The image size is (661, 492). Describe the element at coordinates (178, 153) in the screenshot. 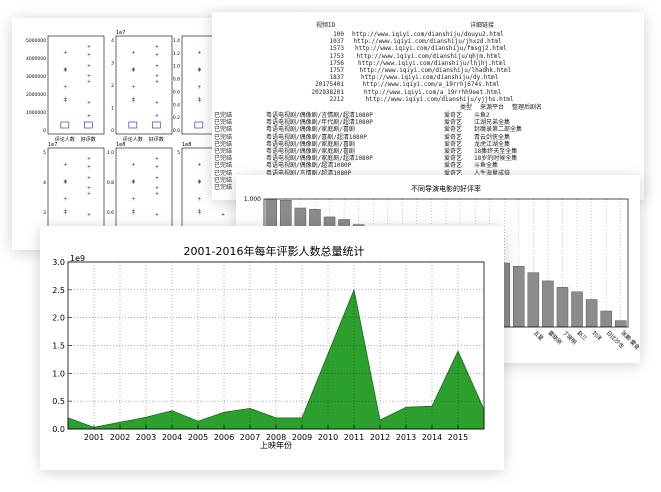

I see `box-y-tick-label: 5` at that location.